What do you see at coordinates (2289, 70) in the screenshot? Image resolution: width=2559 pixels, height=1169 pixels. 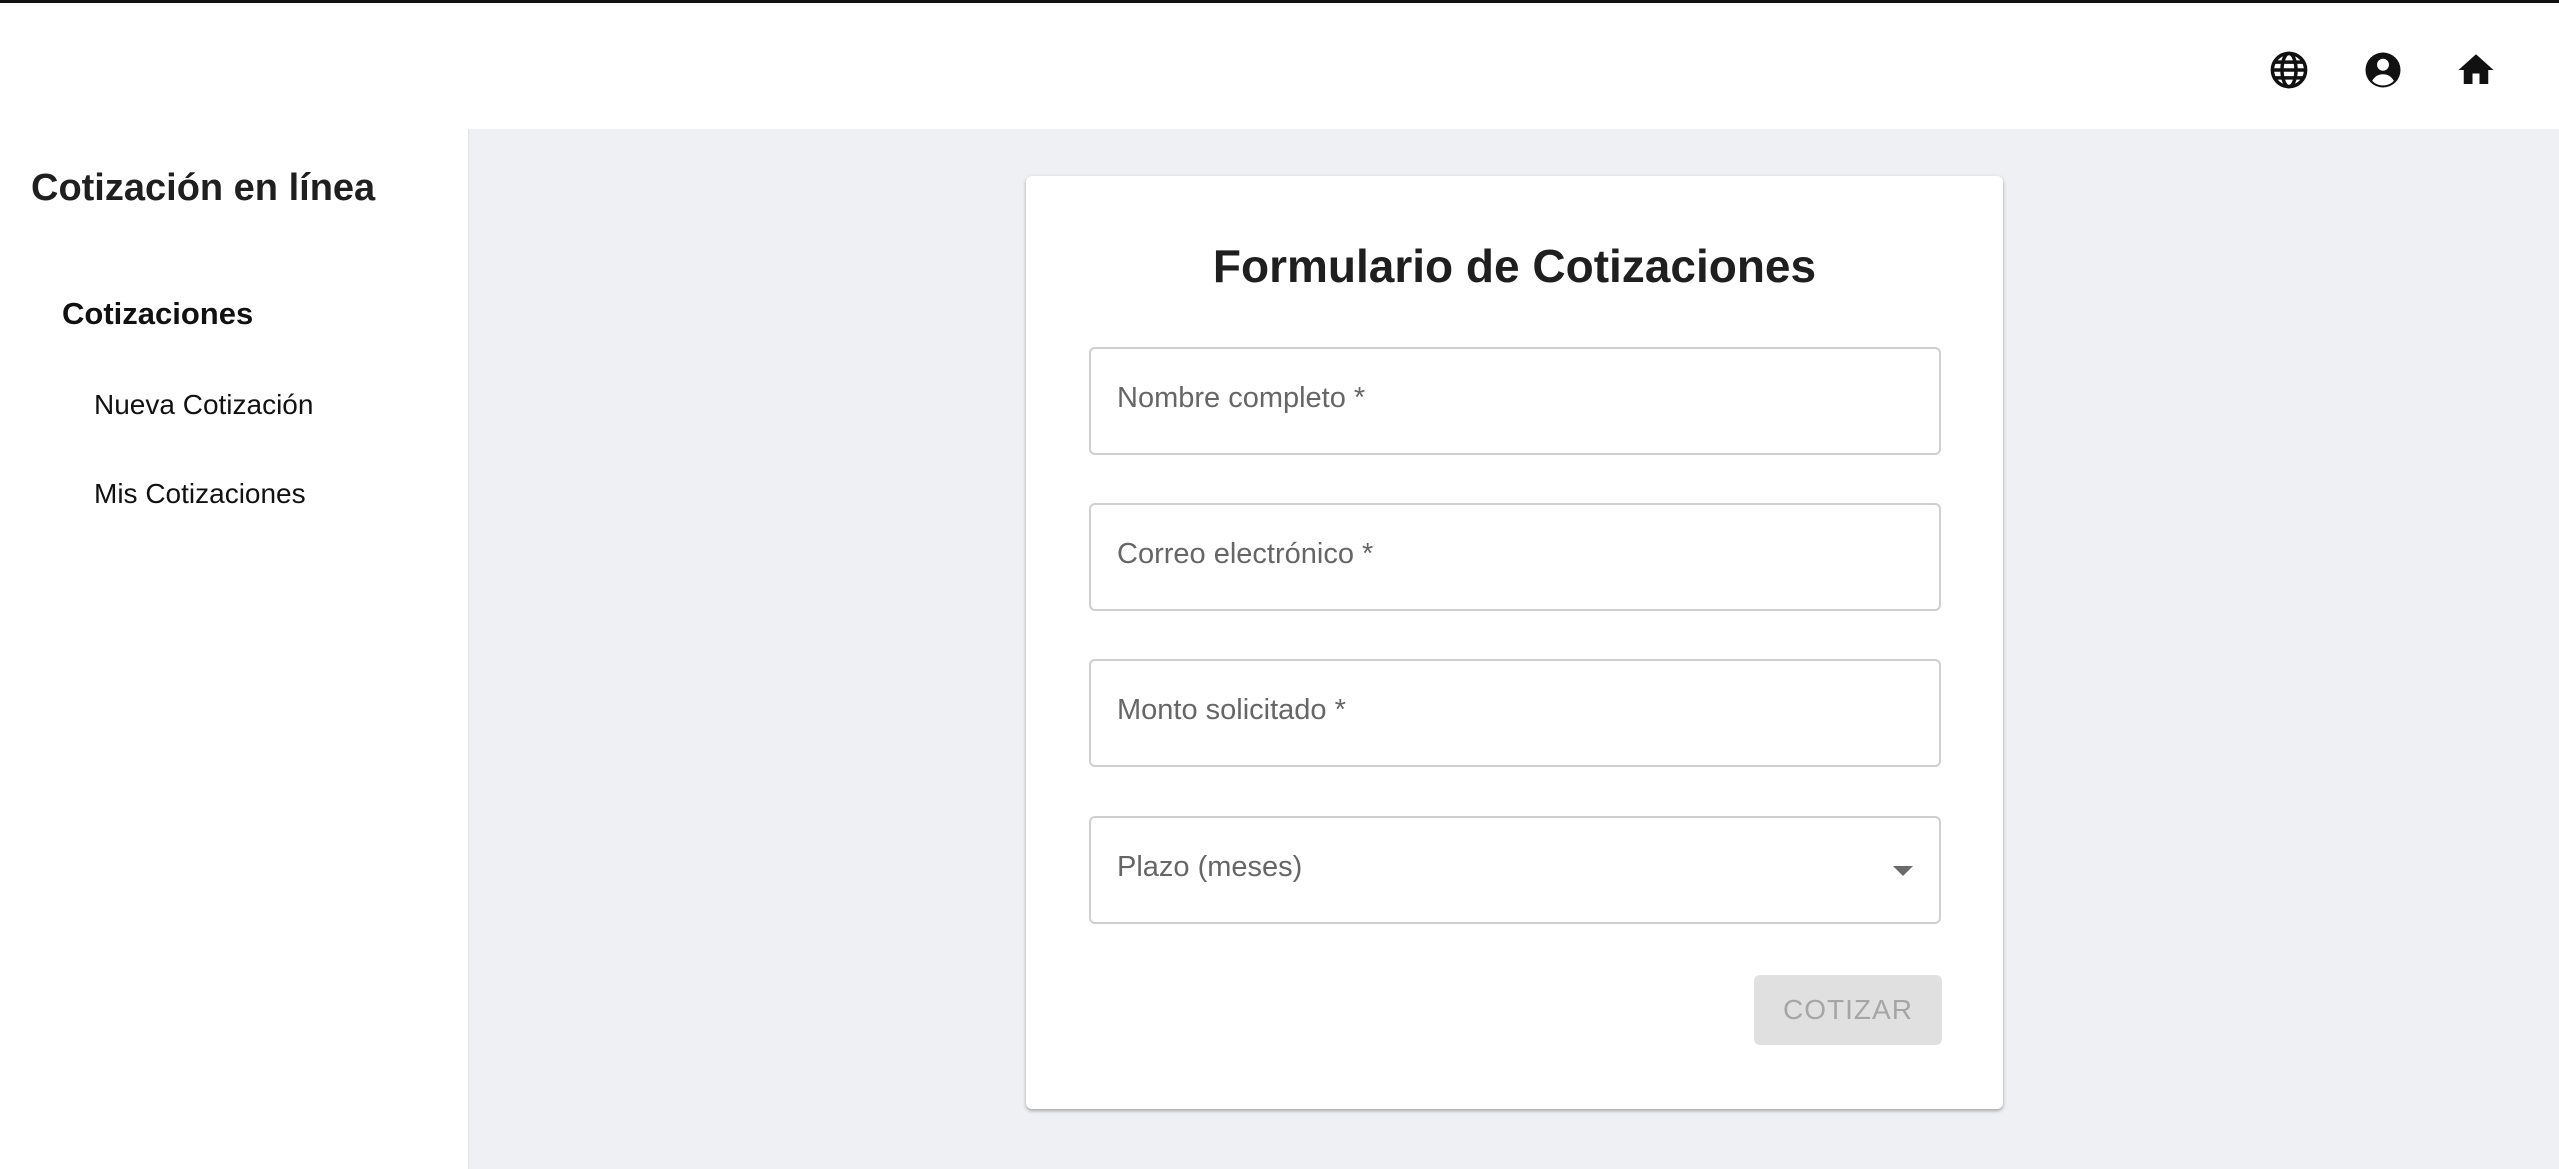 I see `language-icon` at bounding box center [2289, 70].